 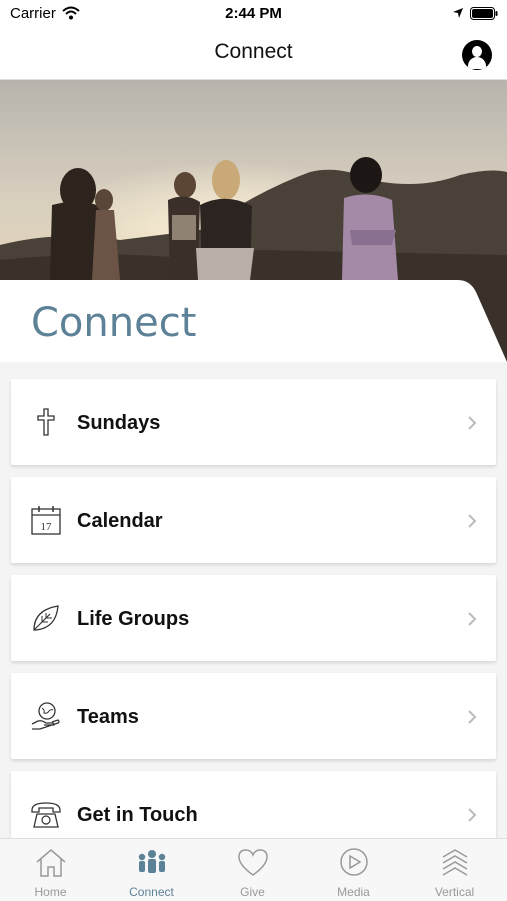 What do you see at coordinates (46, 422) in the screenshot?
I see `cross-icon` at bounding box center [46, 422].